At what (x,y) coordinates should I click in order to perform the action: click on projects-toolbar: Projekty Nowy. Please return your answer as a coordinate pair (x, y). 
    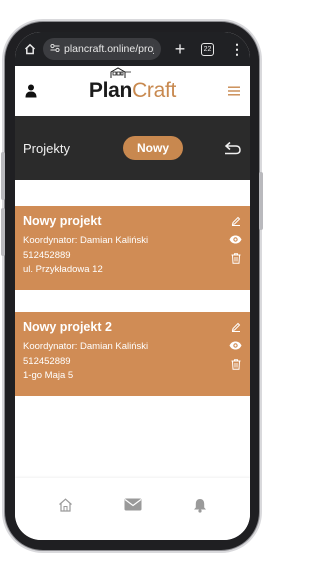
    Looking at the image, I should click on (132, 148).